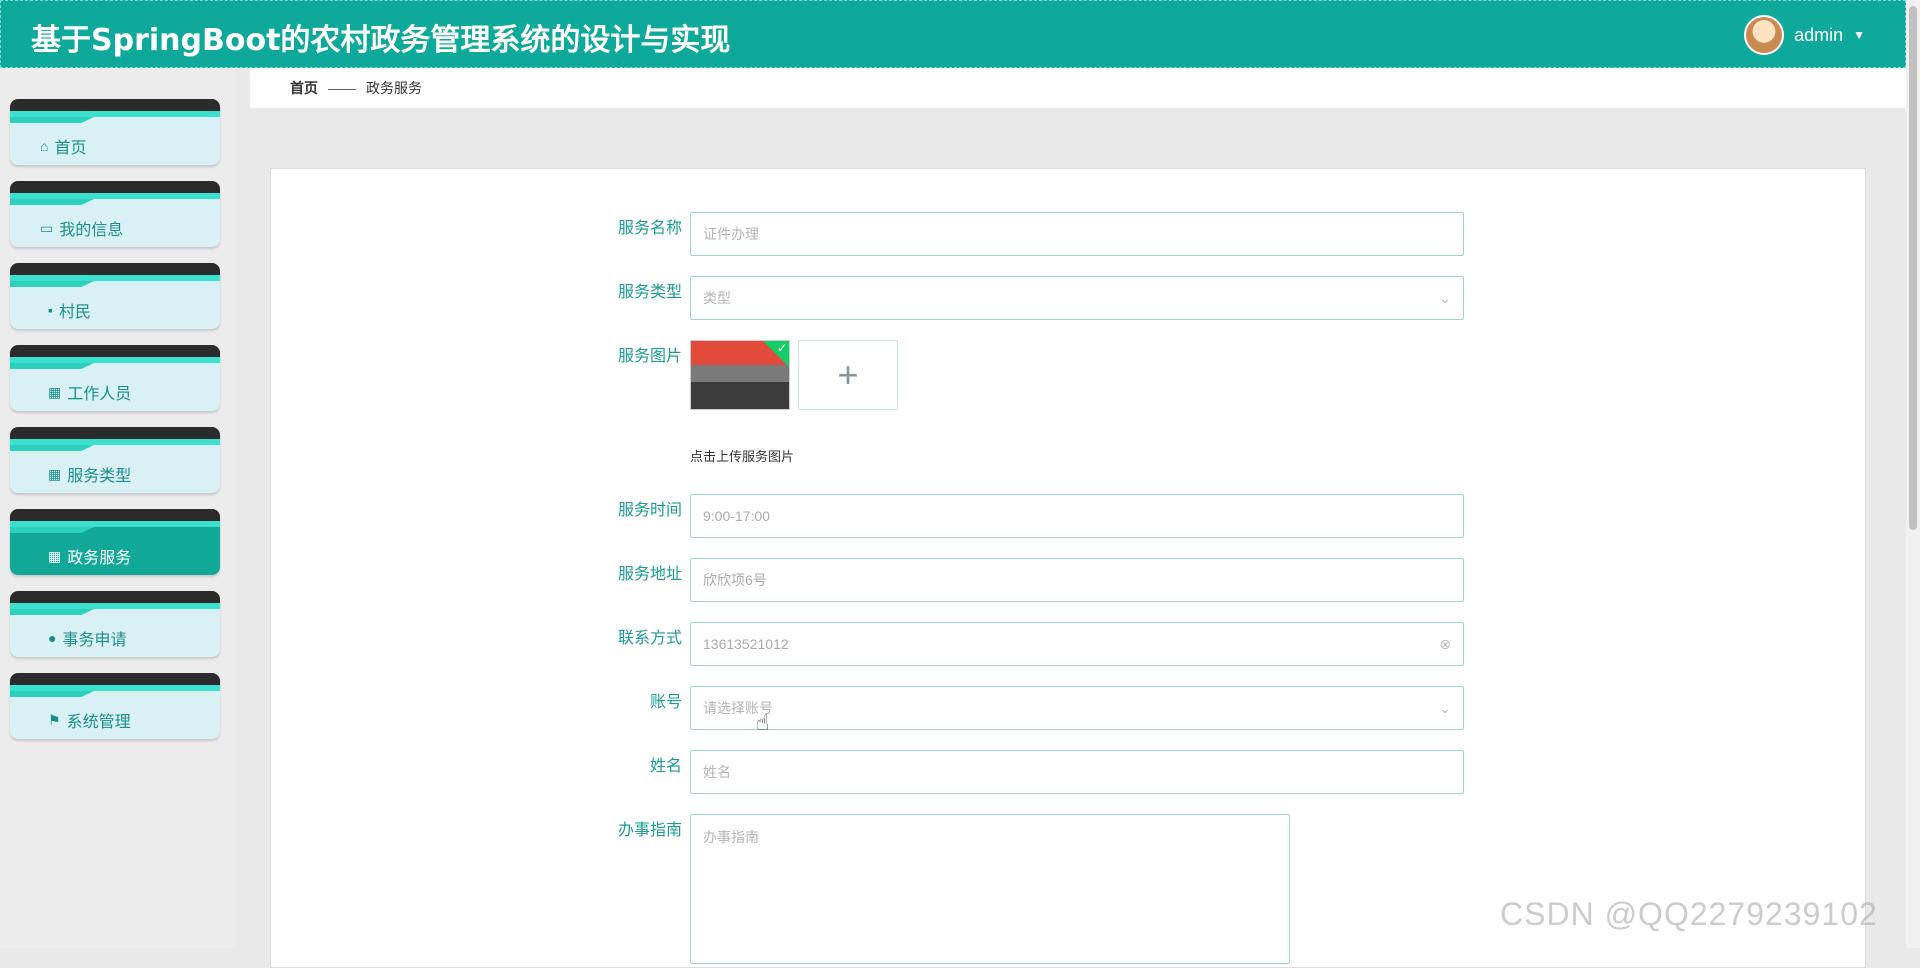  I want to click on service-address-label: 服务地址, so click(649, 574).